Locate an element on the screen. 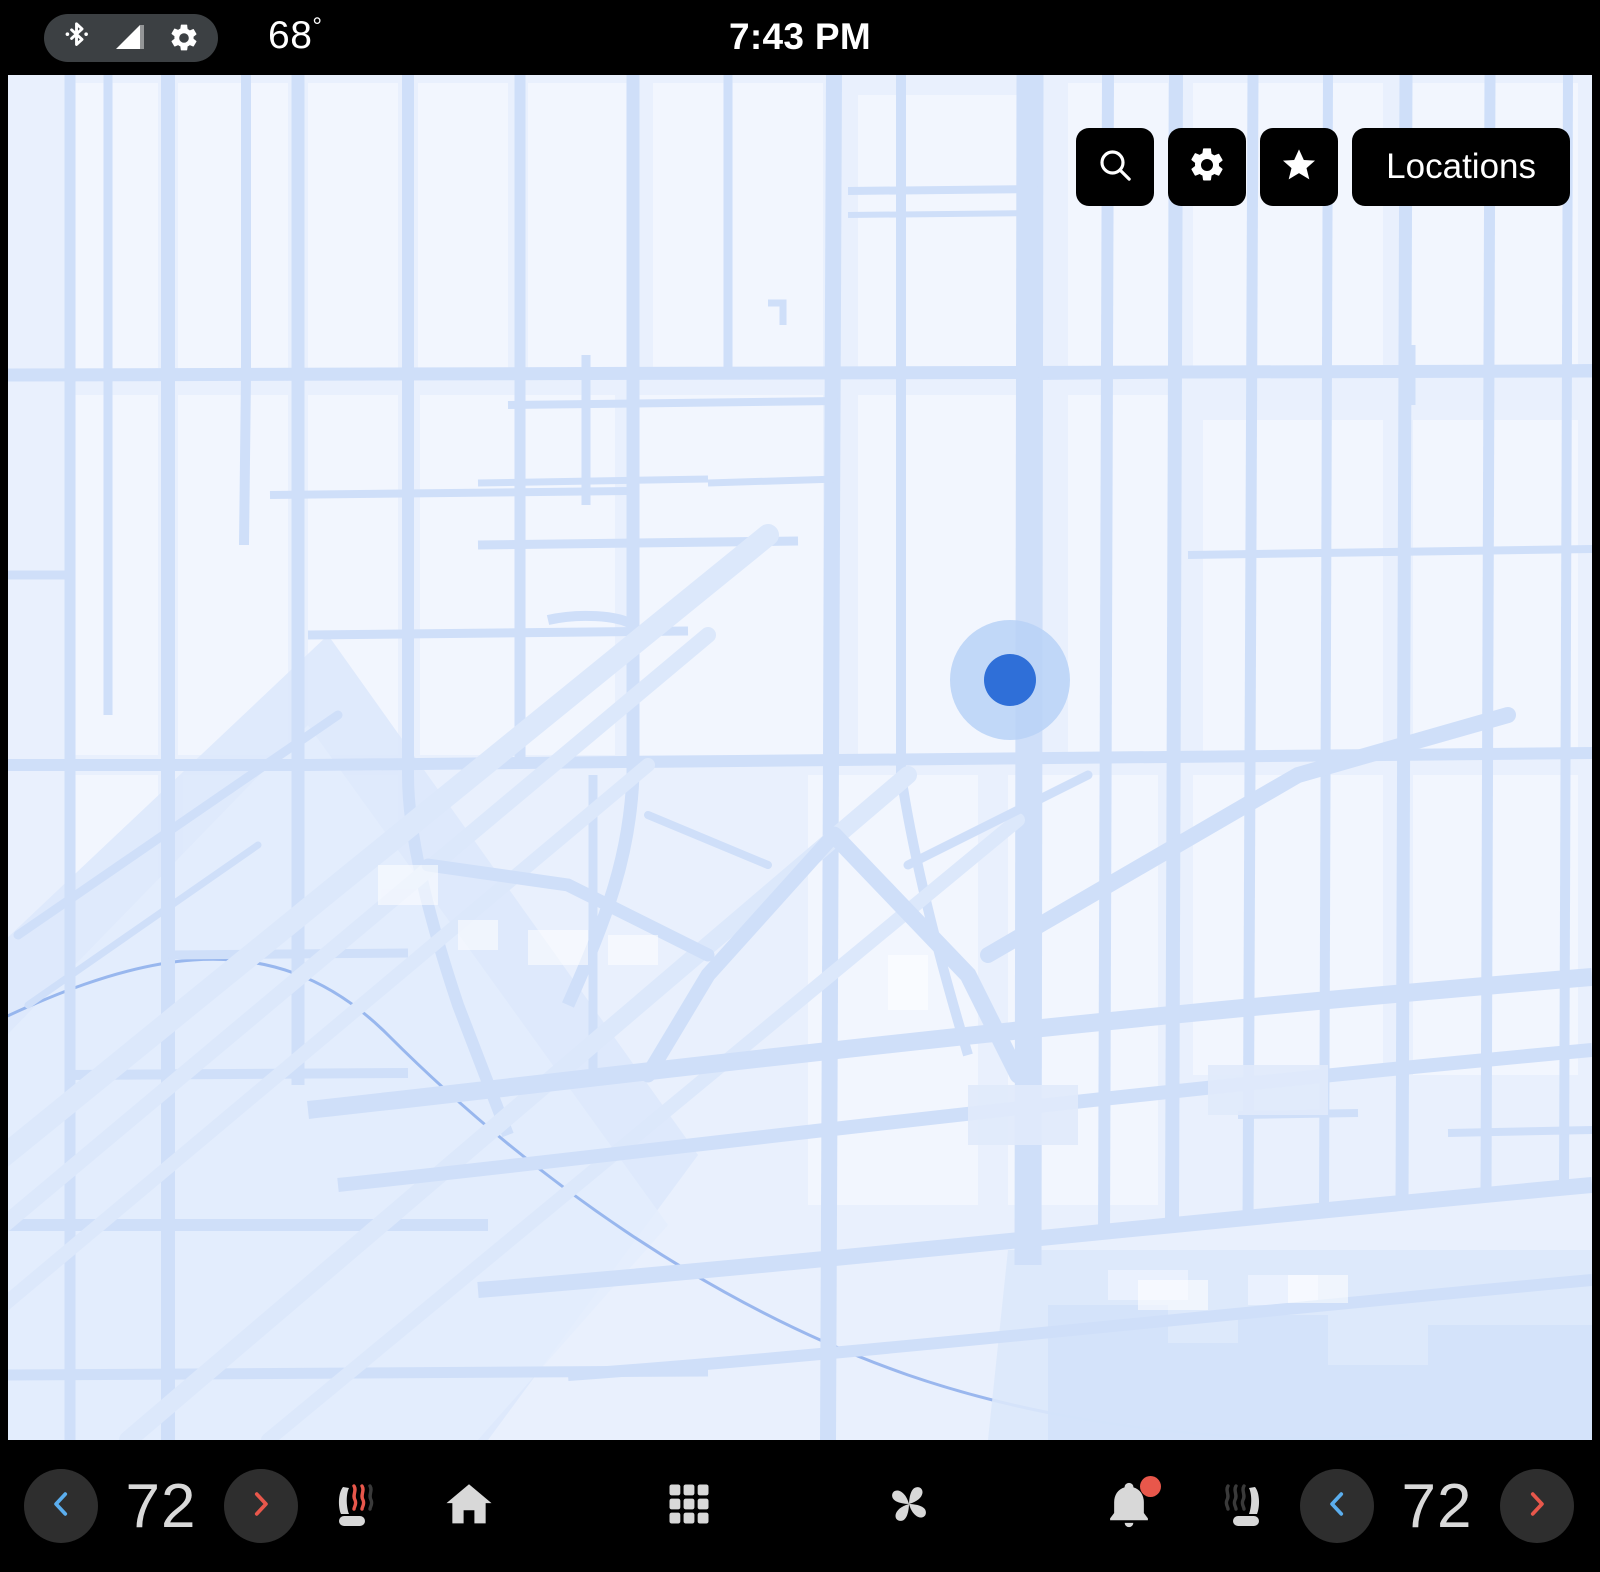 Image resolution: width=1600 pixels, height=1572 pixels. driver-heated-seat-button is located at coordinates (352, 1506).